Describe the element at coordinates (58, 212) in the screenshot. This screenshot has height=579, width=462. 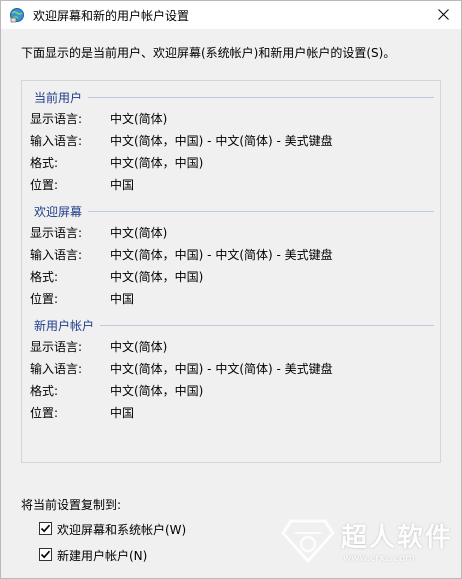
I see `group-header: 欢迎屏幕` at that location.